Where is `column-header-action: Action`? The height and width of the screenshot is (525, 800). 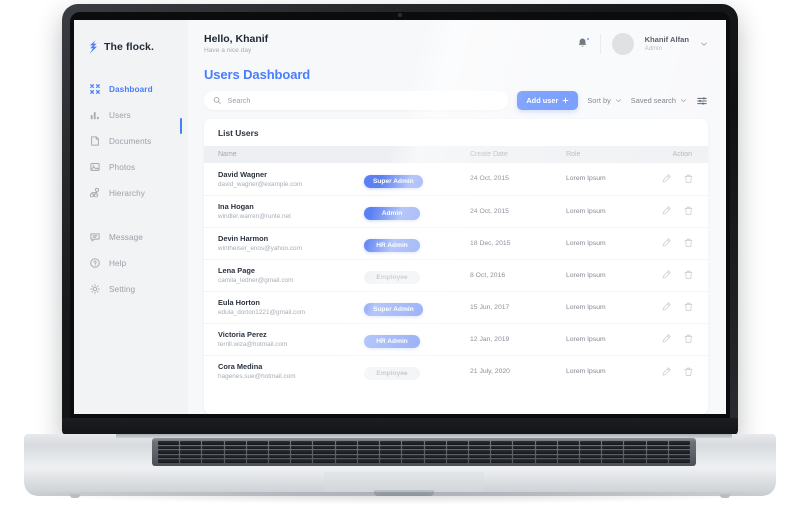
column-header-action: Action is located at coordinates (662, 154).